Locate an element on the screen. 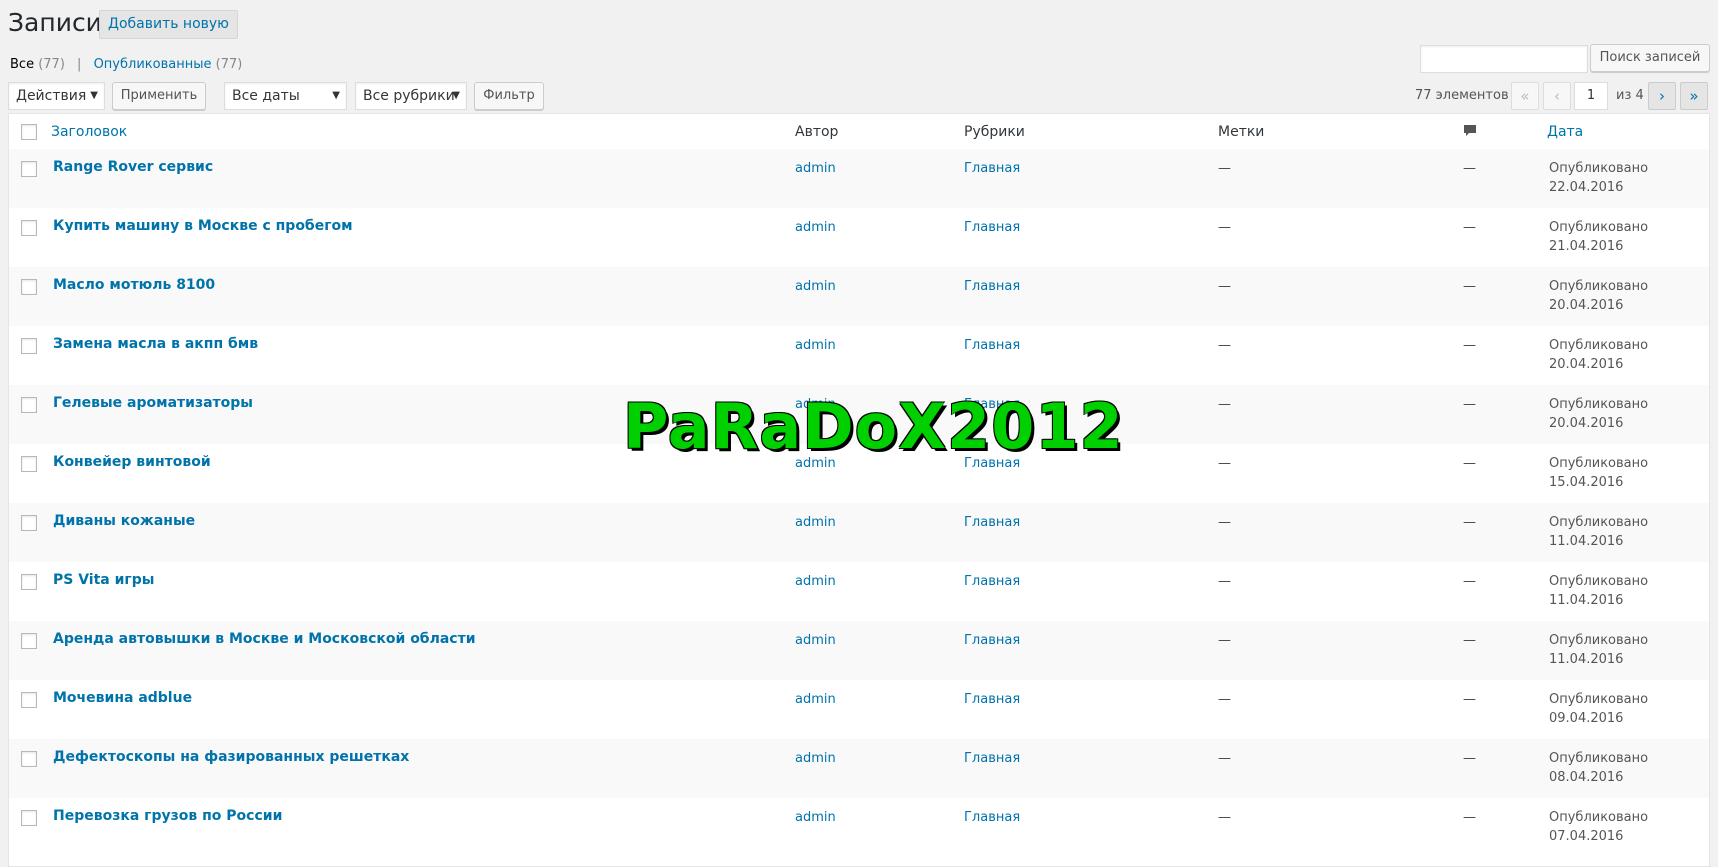 The height and width of the screenshot is (867, 1718). comment-icon is located at coordinates (1470, 131).